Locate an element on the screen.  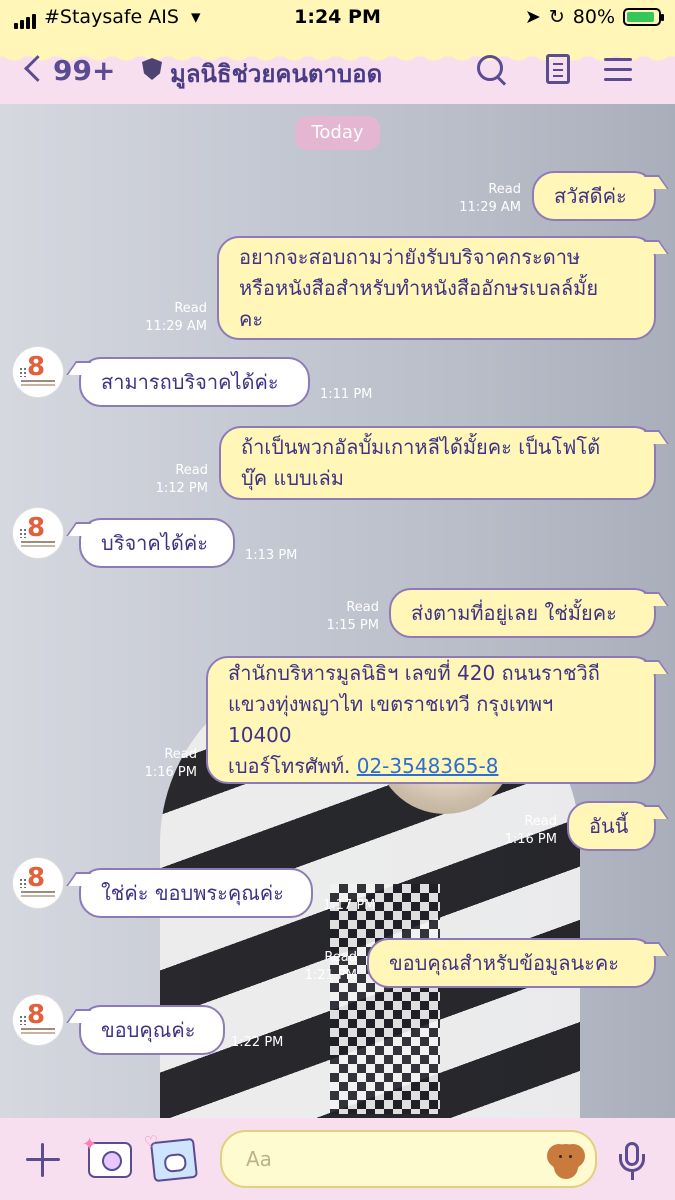
message-text: ขอบคุณค่ะ is located at coordinates (148, 1029).